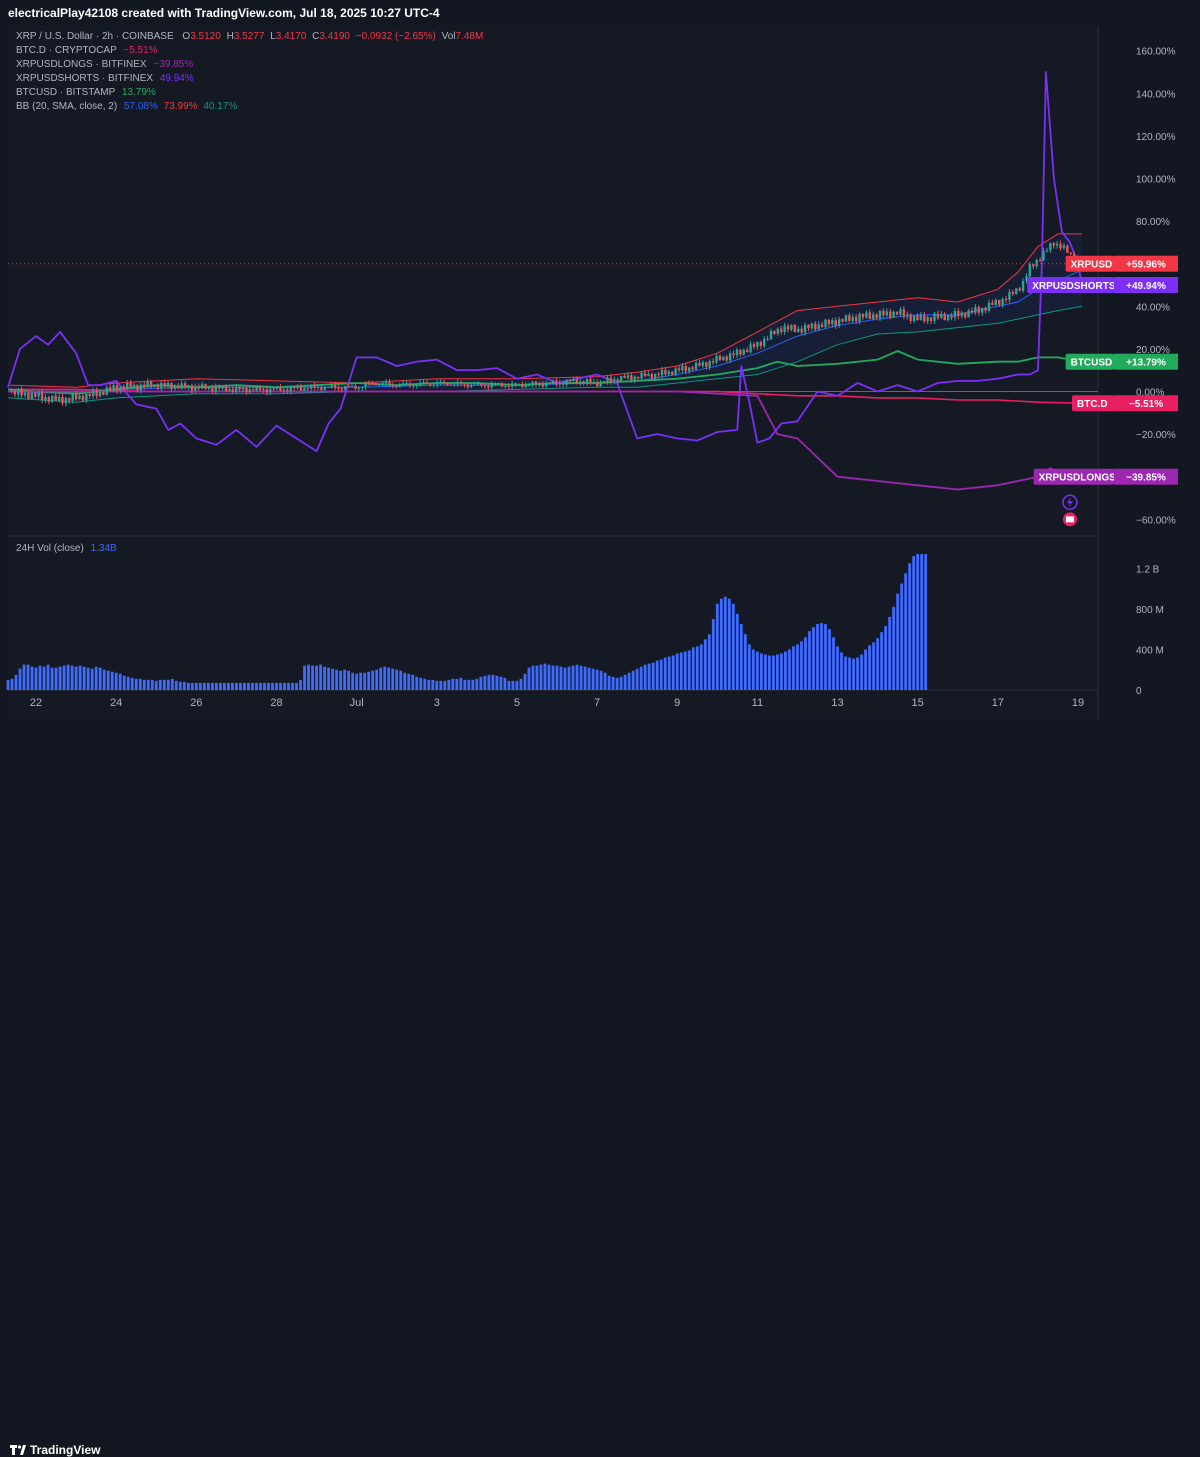 This screenshot has width=1200, height=1457. Describe the element at coordinates (1105, 476) in the screenshot. I see `price-tag-xrpusdlongs: XRPUSDLONGS −39.85%` at that location.